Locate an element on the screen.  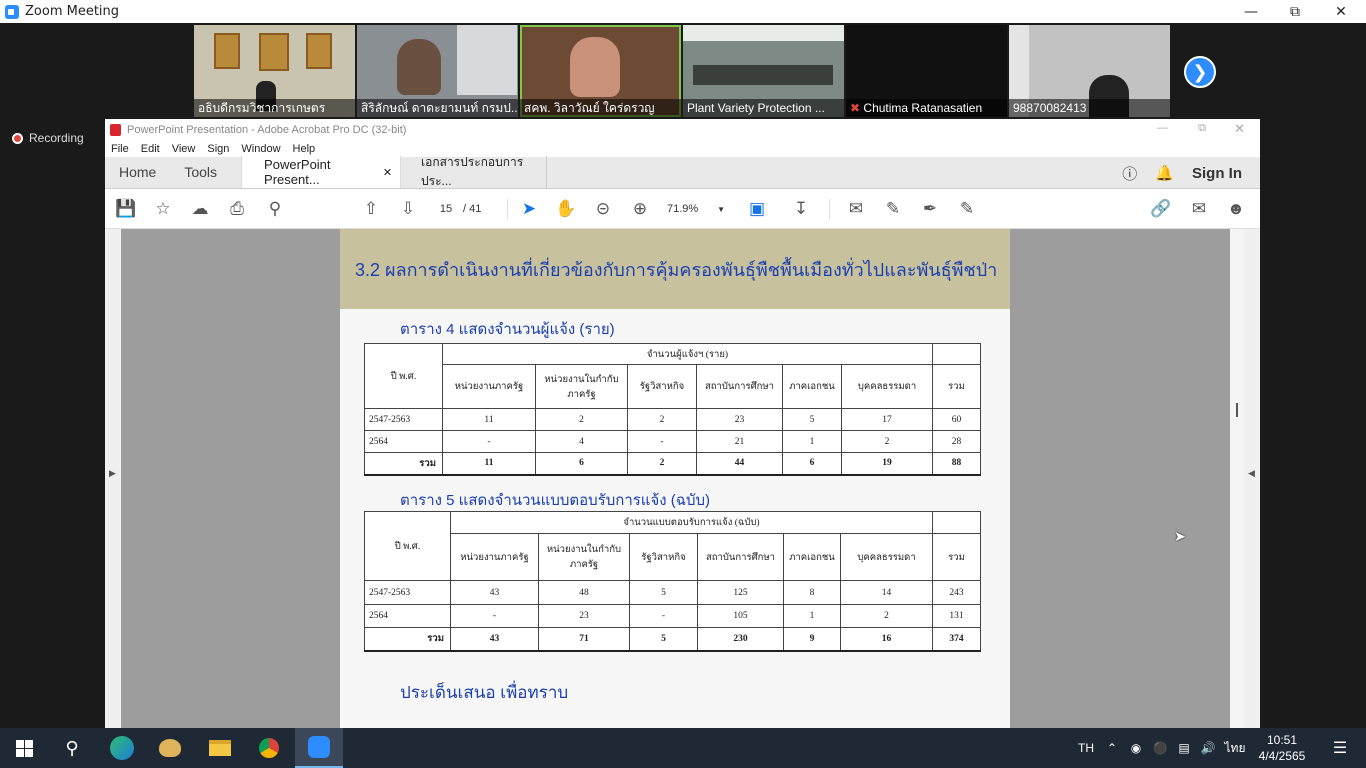
zoom-level-select: 71.9% ▼ is located at coordinates (696, 209).